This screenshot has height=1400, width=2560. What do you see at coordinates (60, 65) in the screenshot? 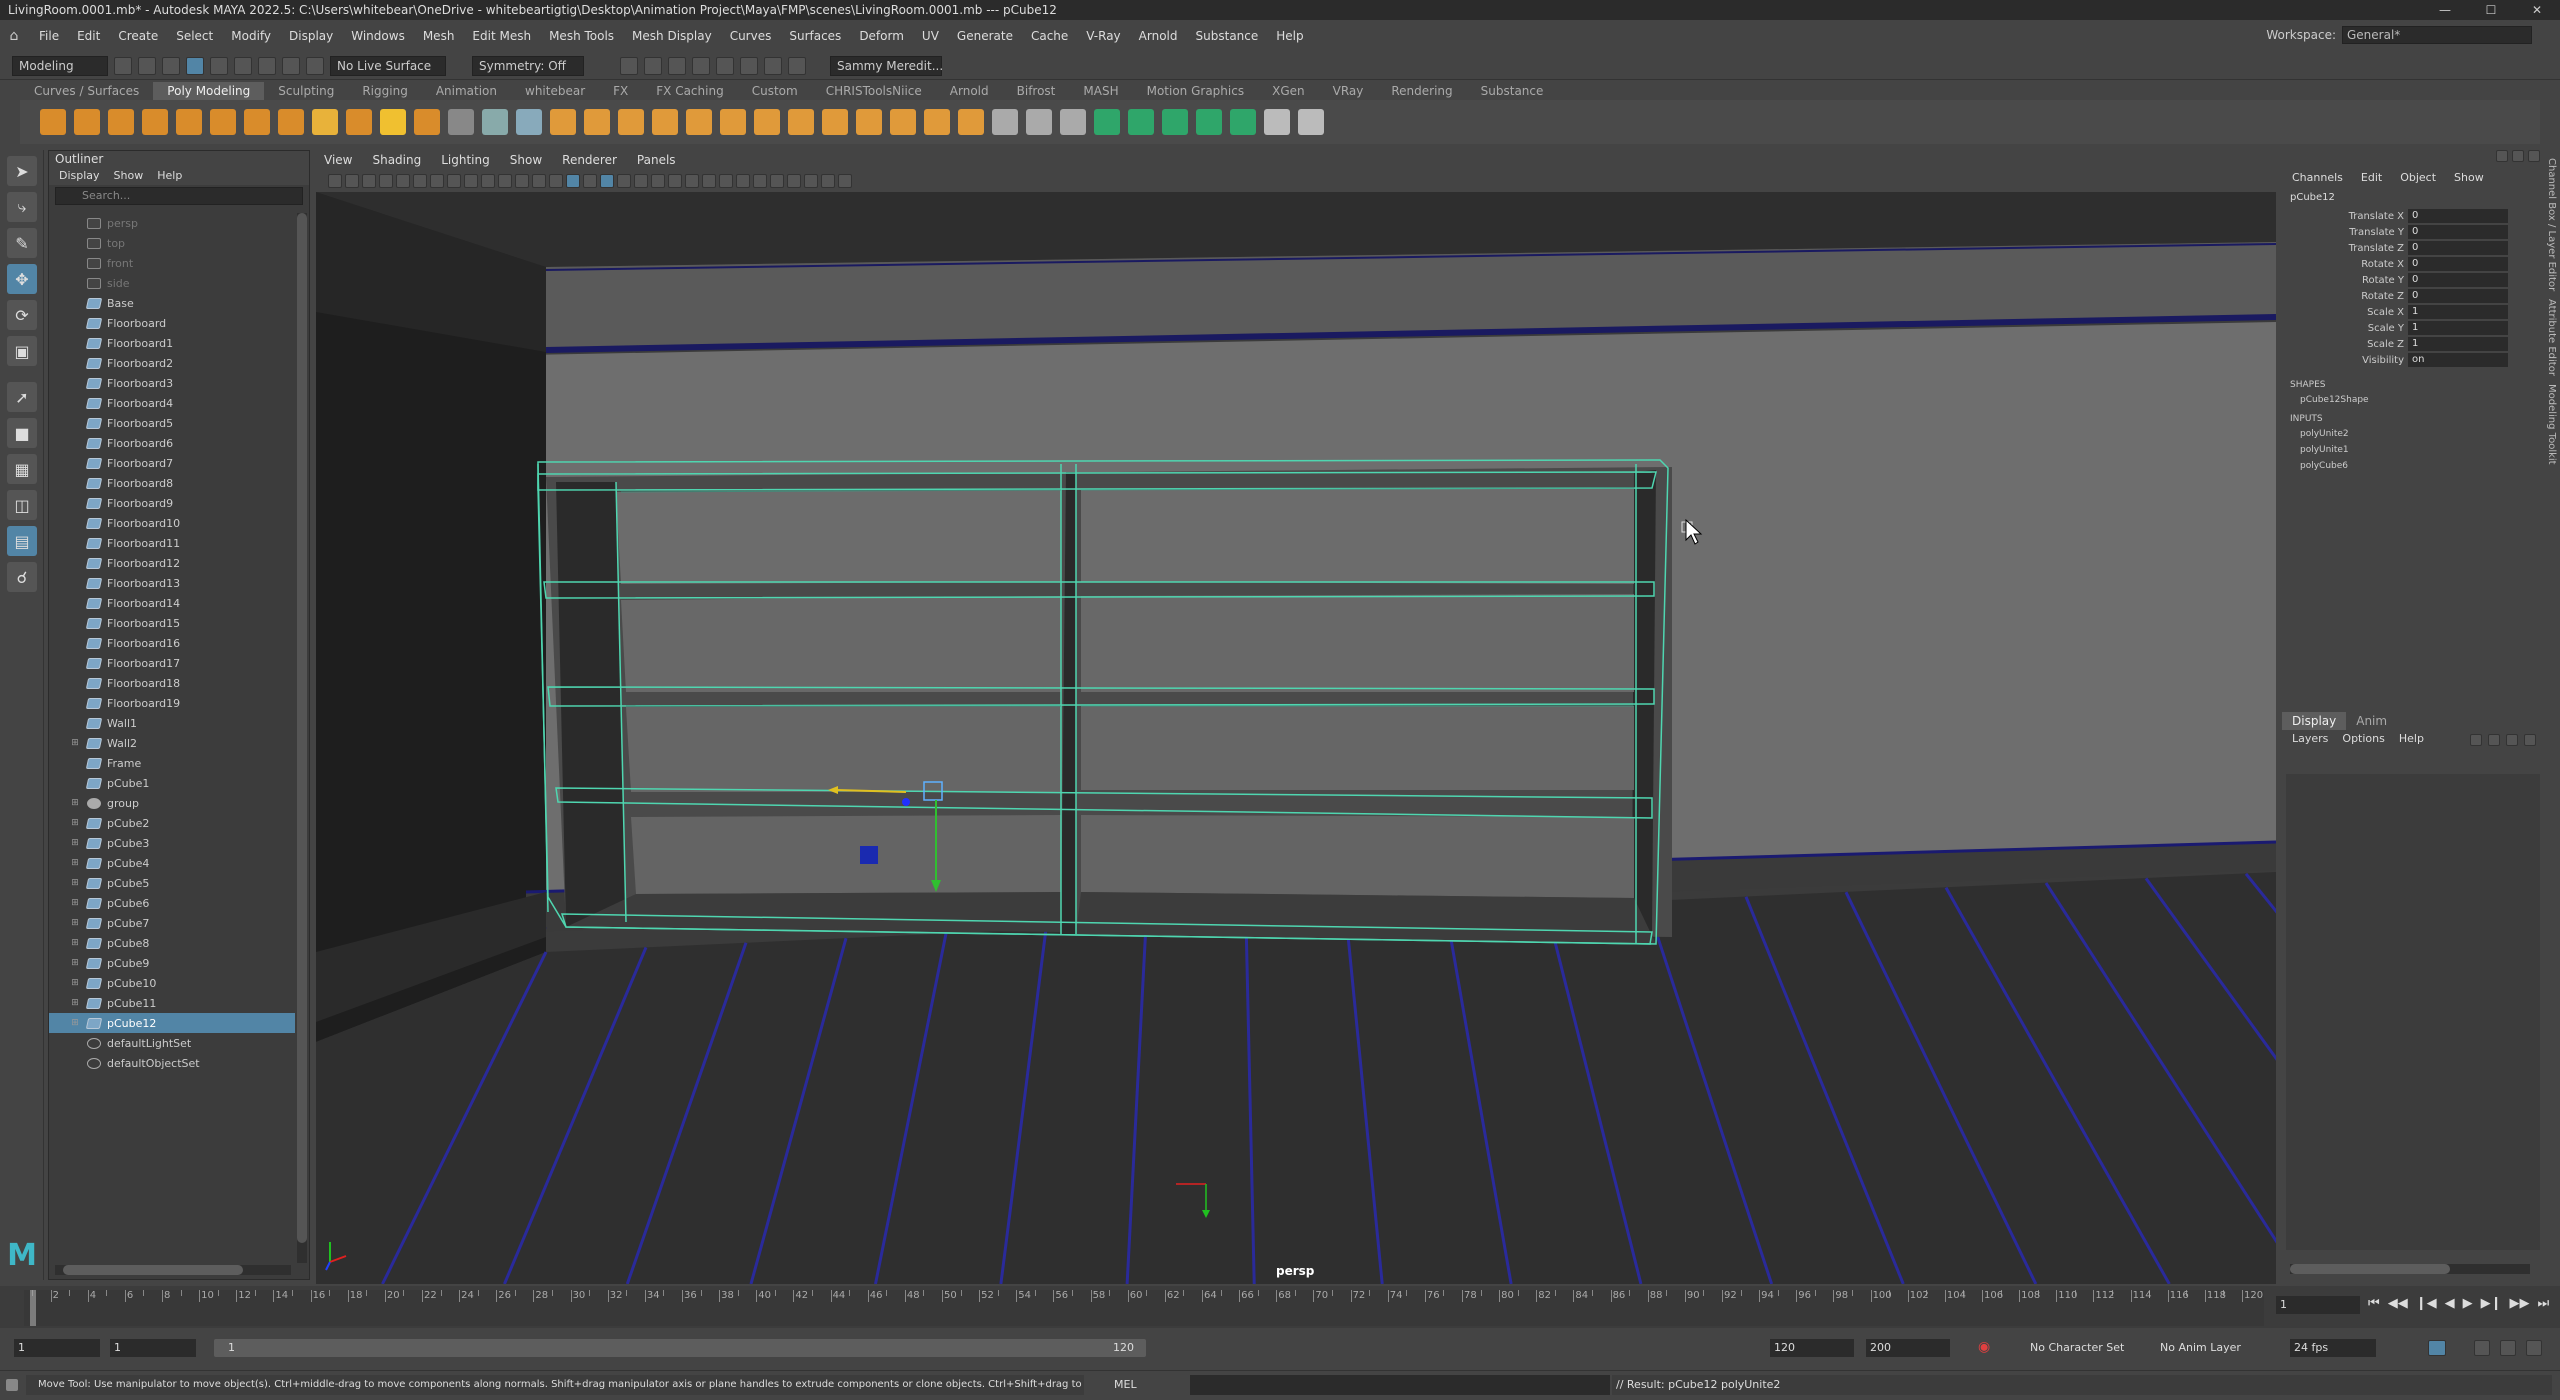
I see `menuset-dropdown: Modeling` at bounding box center [60, 65].